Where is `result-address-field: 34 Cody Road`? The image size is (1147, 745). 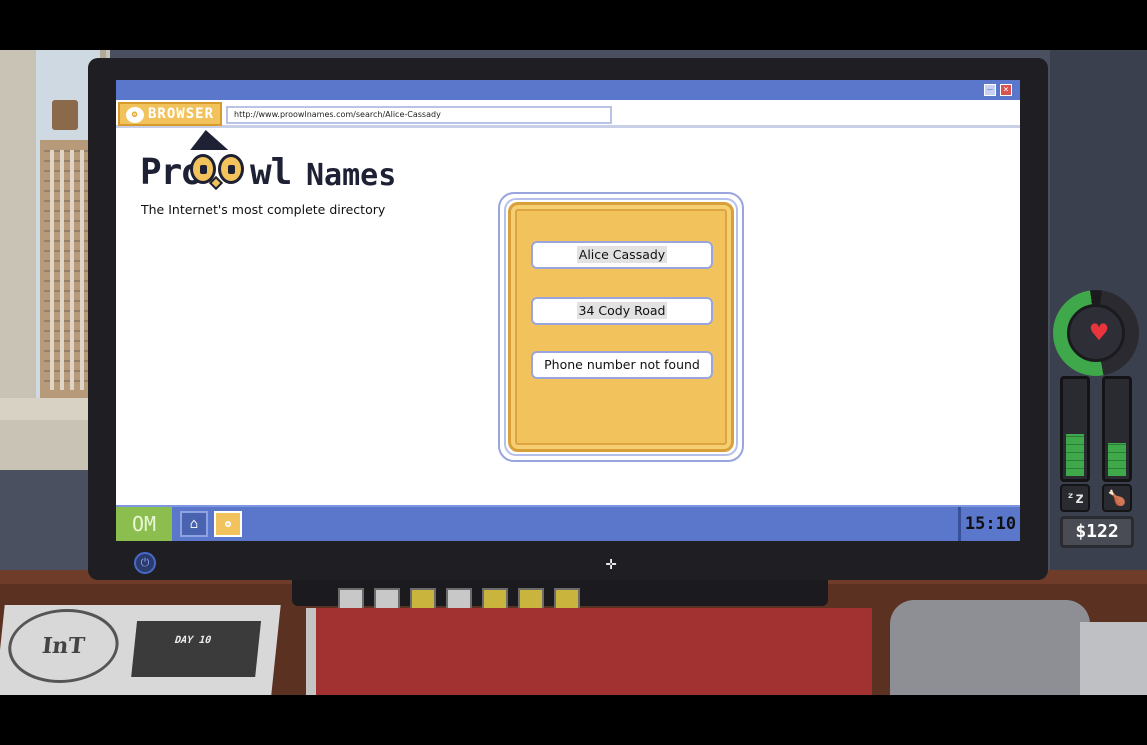
result-address-field: 34 Cody Road is located at coordinates (622, 311).